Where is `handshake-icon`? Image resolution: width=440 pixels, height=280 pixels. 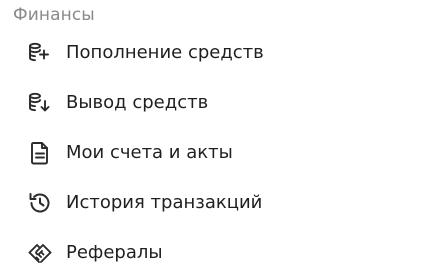 handshake-icon is located at coordinates (40, 253).